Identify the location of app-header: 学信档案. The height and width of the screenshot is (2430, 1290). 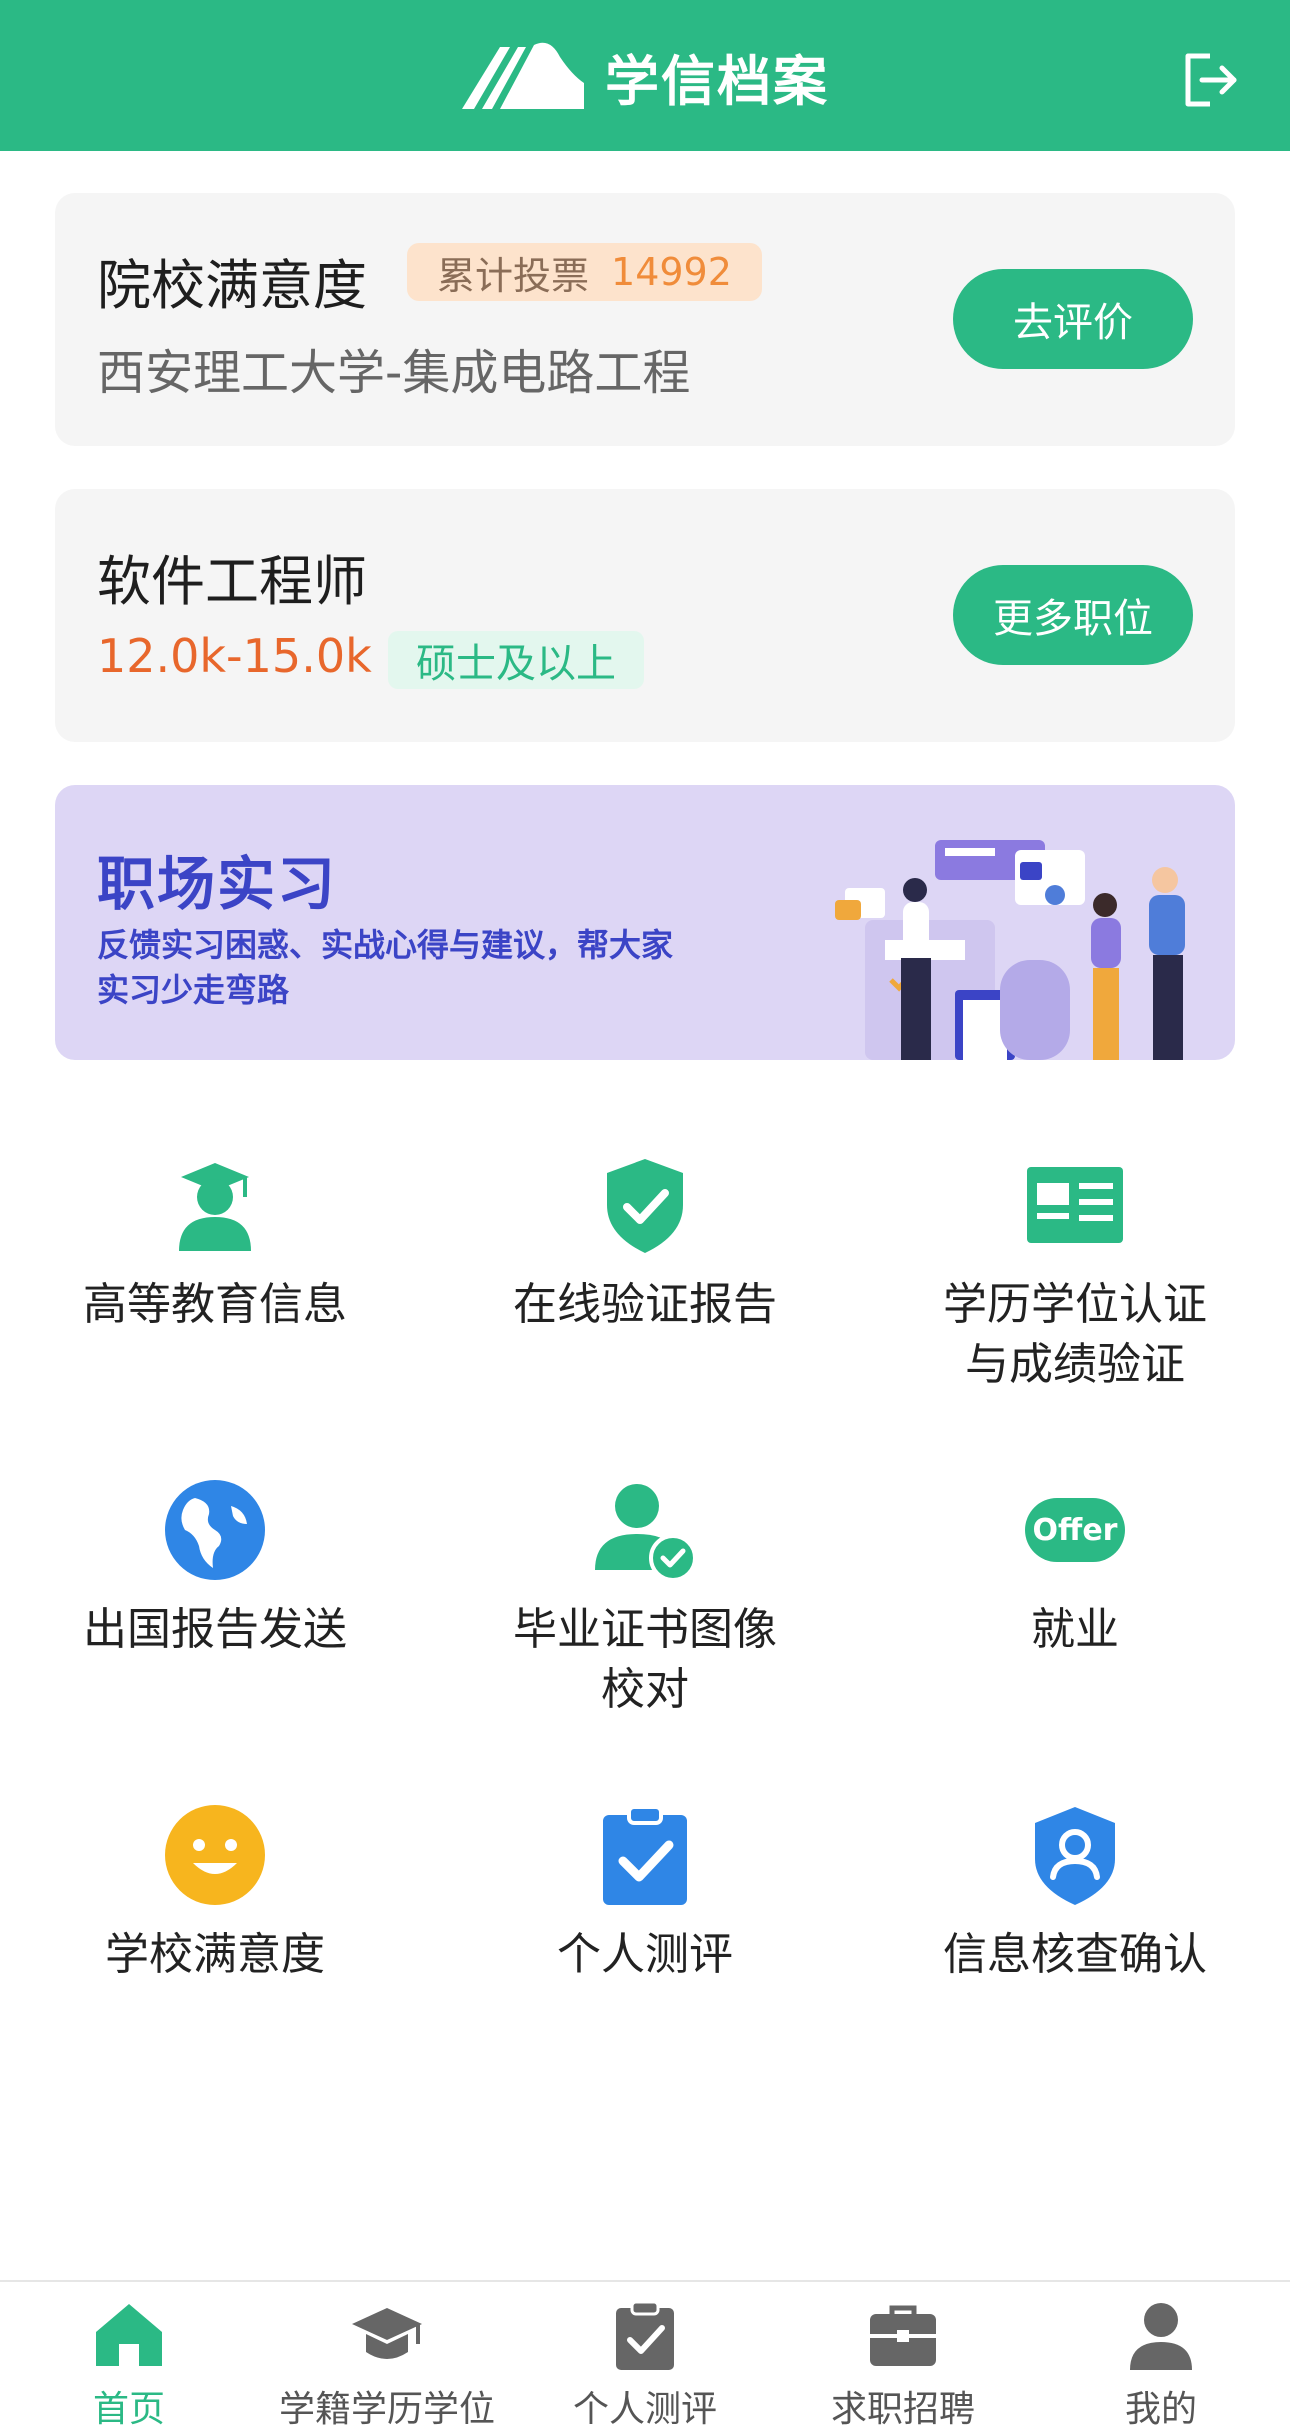
(645, 75).